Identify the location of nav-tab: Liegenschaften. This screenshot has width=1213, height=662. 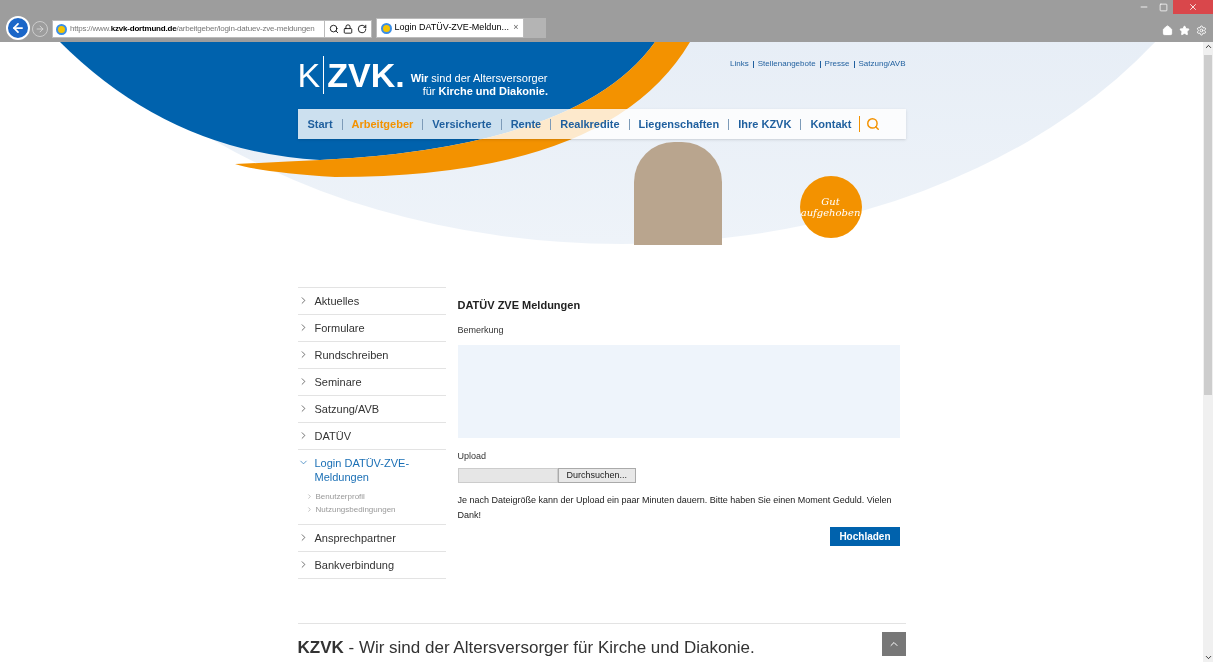
(679, 124).